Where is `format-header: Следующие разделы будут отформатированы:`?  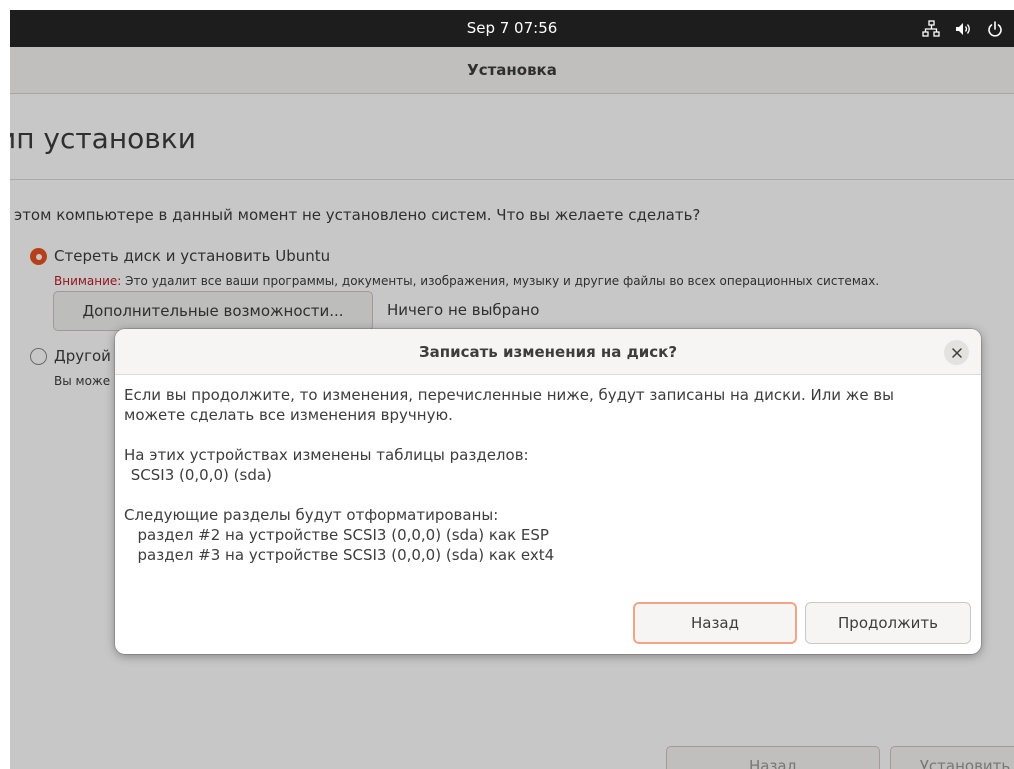
format-header: Следующие разделы будут отформатированы: is located at coordinates (311, 515).